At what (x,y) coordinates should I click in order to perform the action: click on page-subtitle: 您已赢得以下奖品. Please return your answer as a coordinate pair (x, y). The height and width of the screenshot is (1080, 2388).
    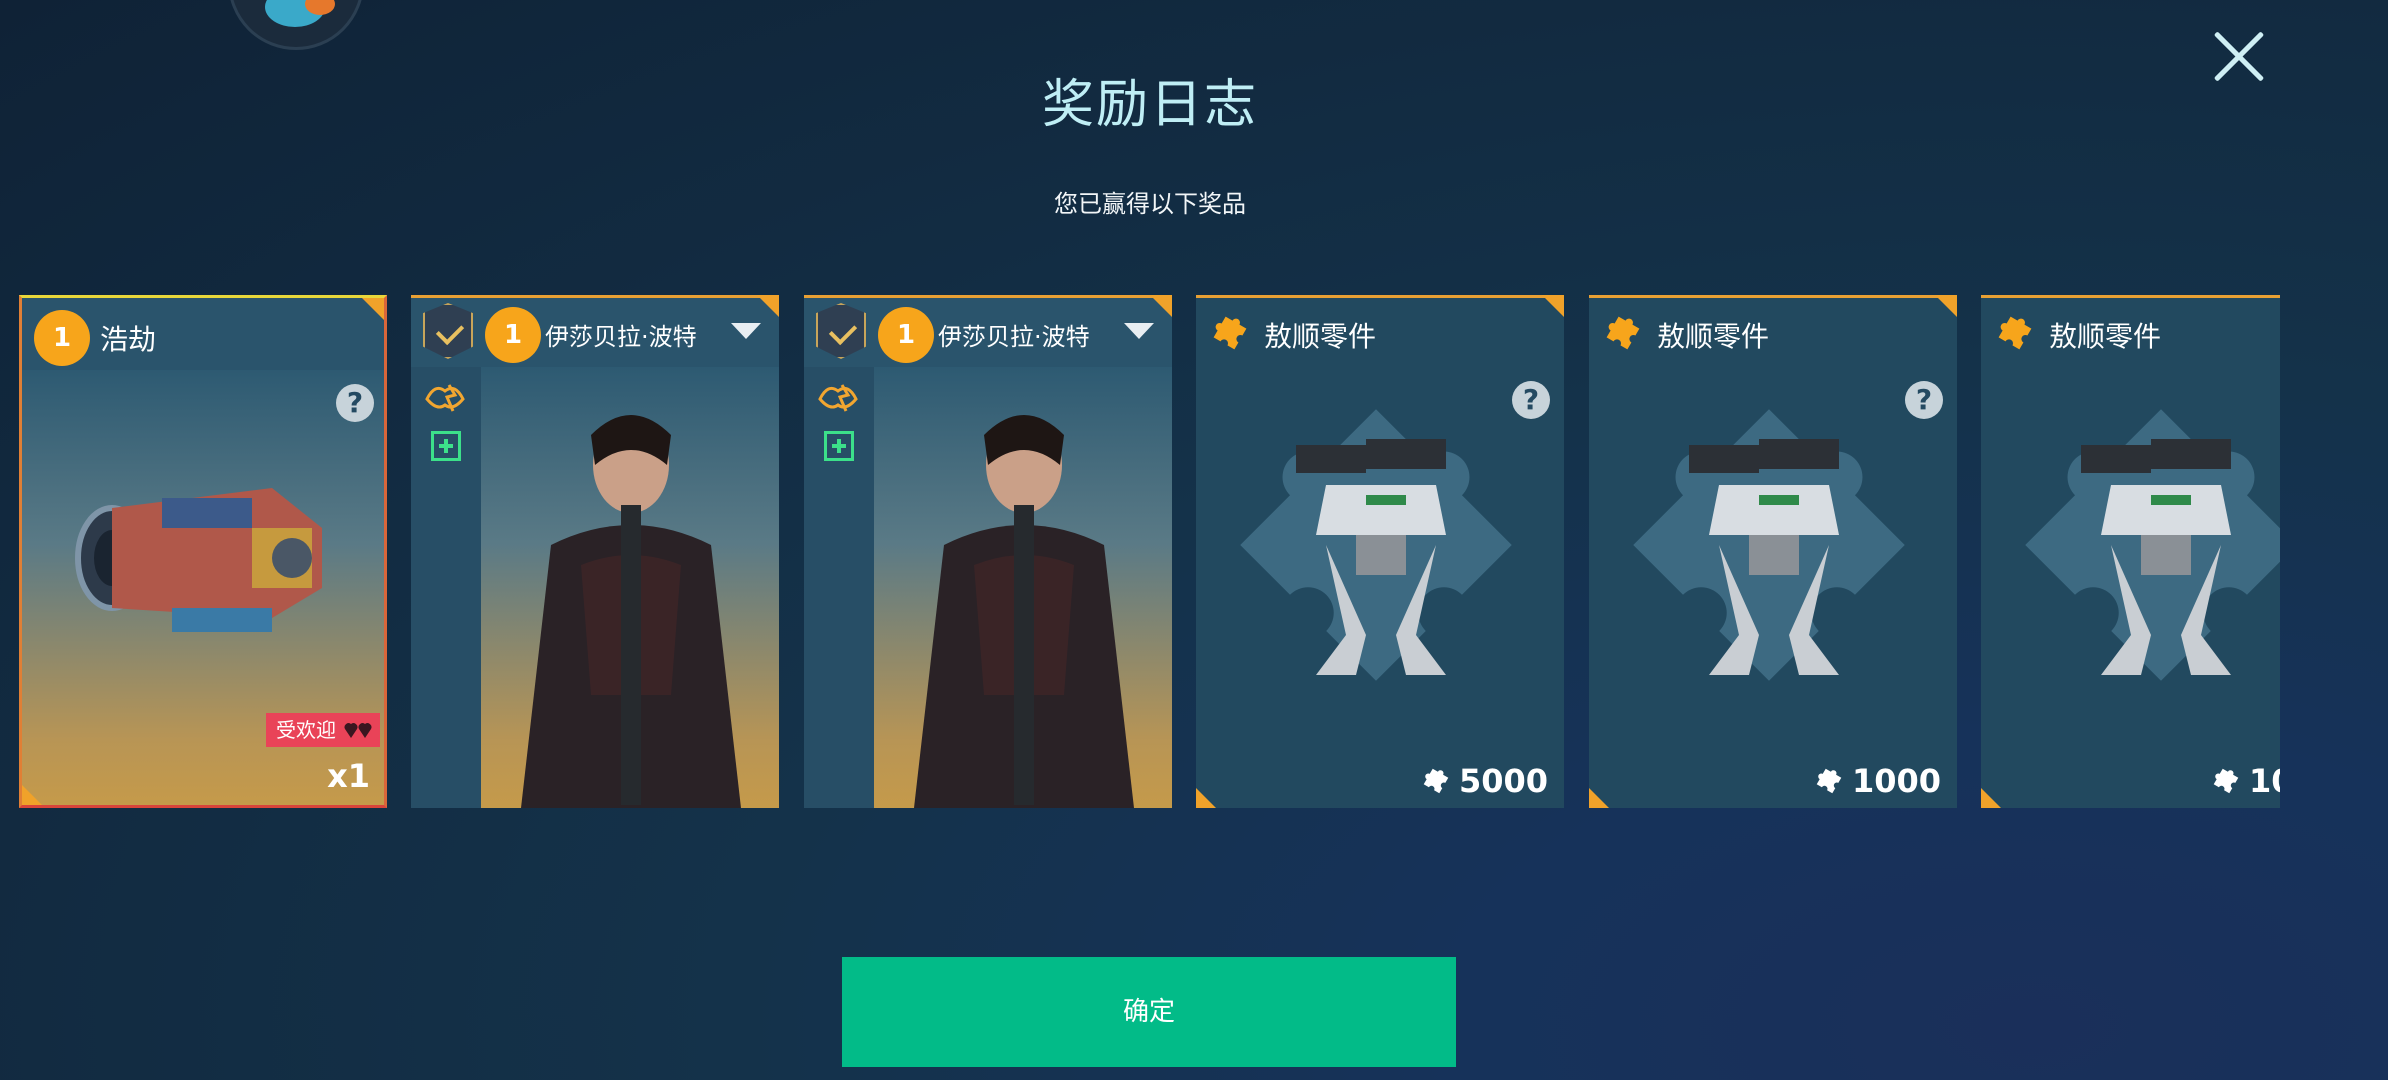
    Looking at the image, I should click on (1150, 204).